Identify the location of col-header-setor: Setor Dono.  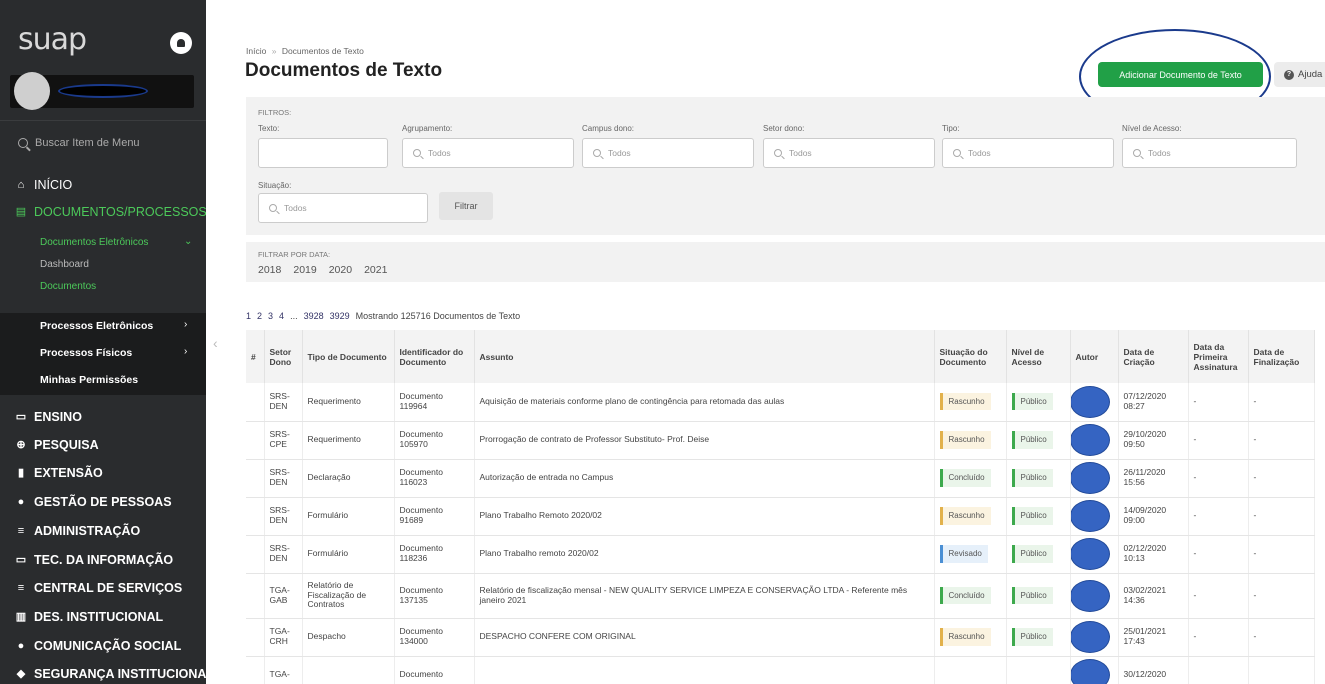
(283, 356).